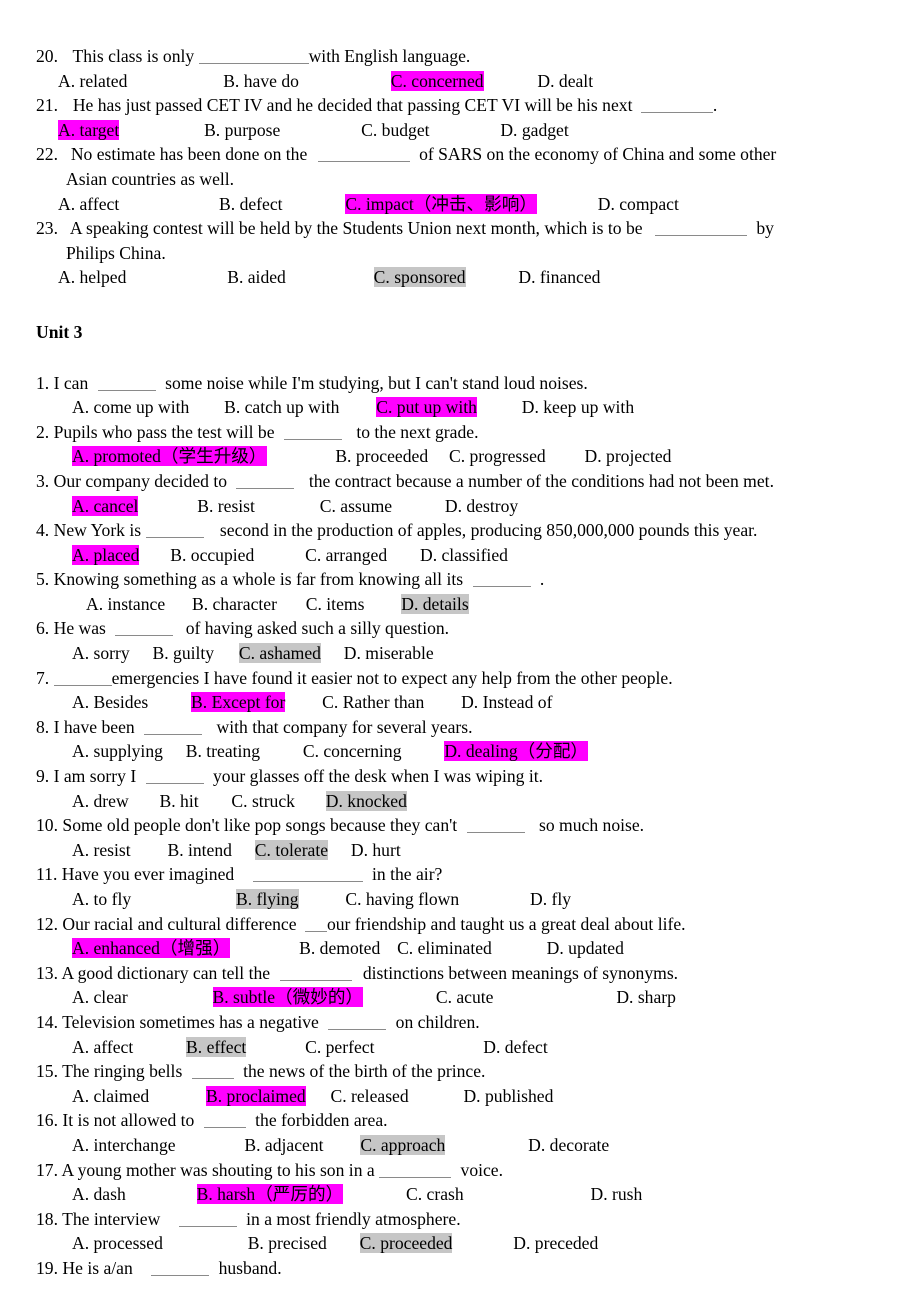 The height and width of the screenshot is (1302, 920). What do you see at coordinates (356, 506) in the screenshot?
I see `option-c: C. assume` at bounding box center [356, 506].